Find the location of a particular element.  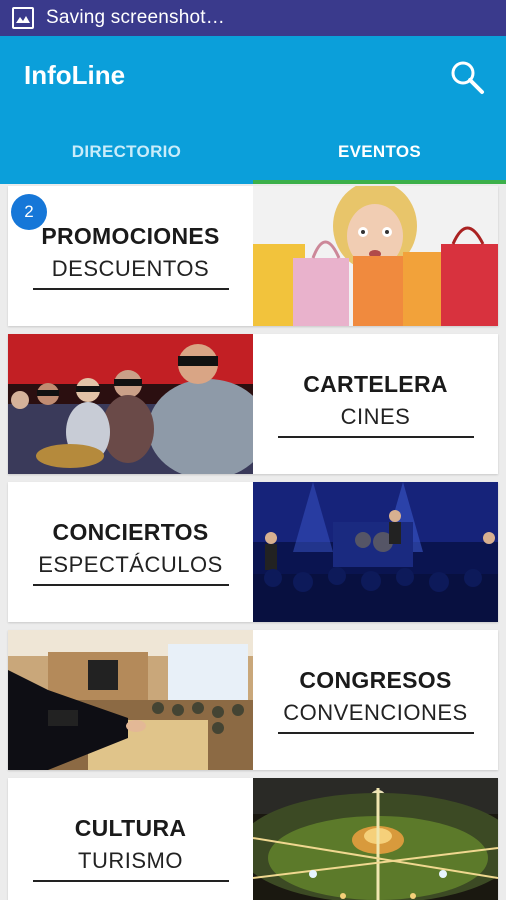

card-title: CULTURA is located at coordinates (130, 827).